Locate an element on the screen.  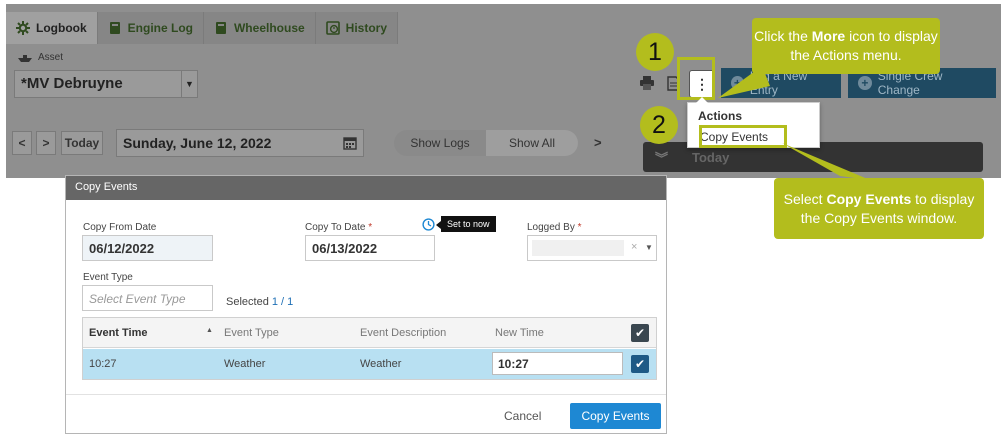
tab-wheelhouse-label: Wheelhouse is located at coordinates (269, 28).